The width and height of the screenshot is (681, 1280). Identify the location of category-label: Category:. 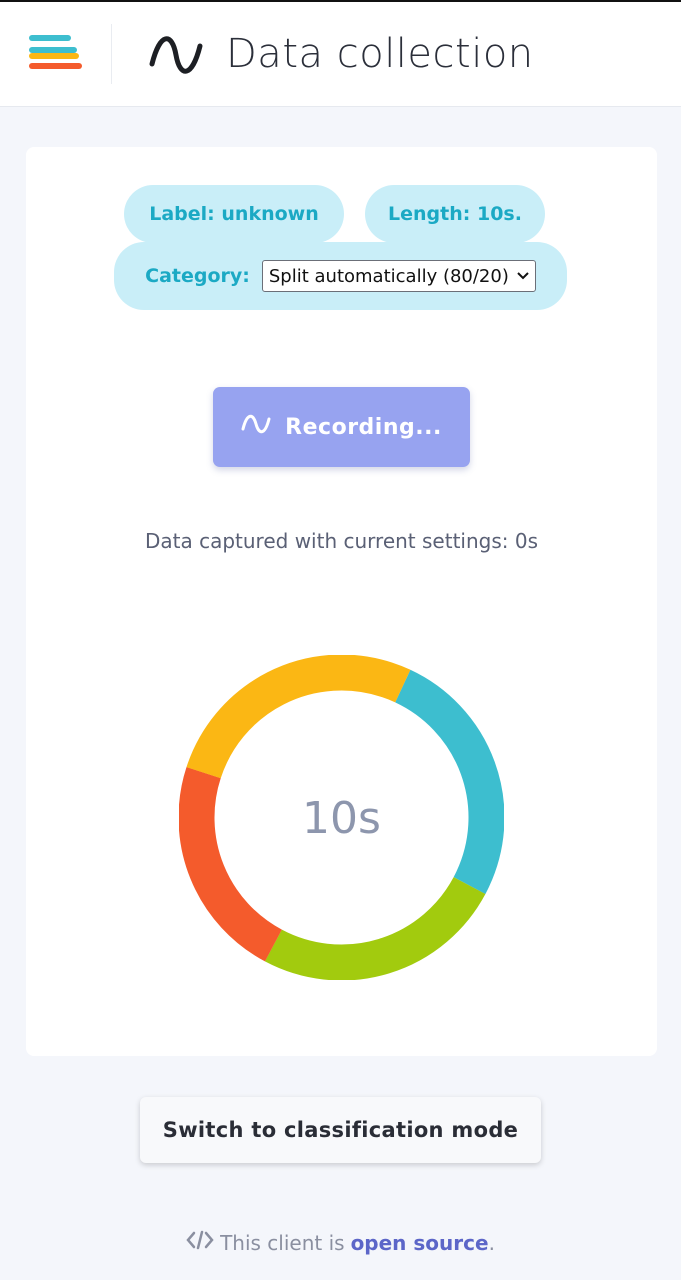
(197, 276).